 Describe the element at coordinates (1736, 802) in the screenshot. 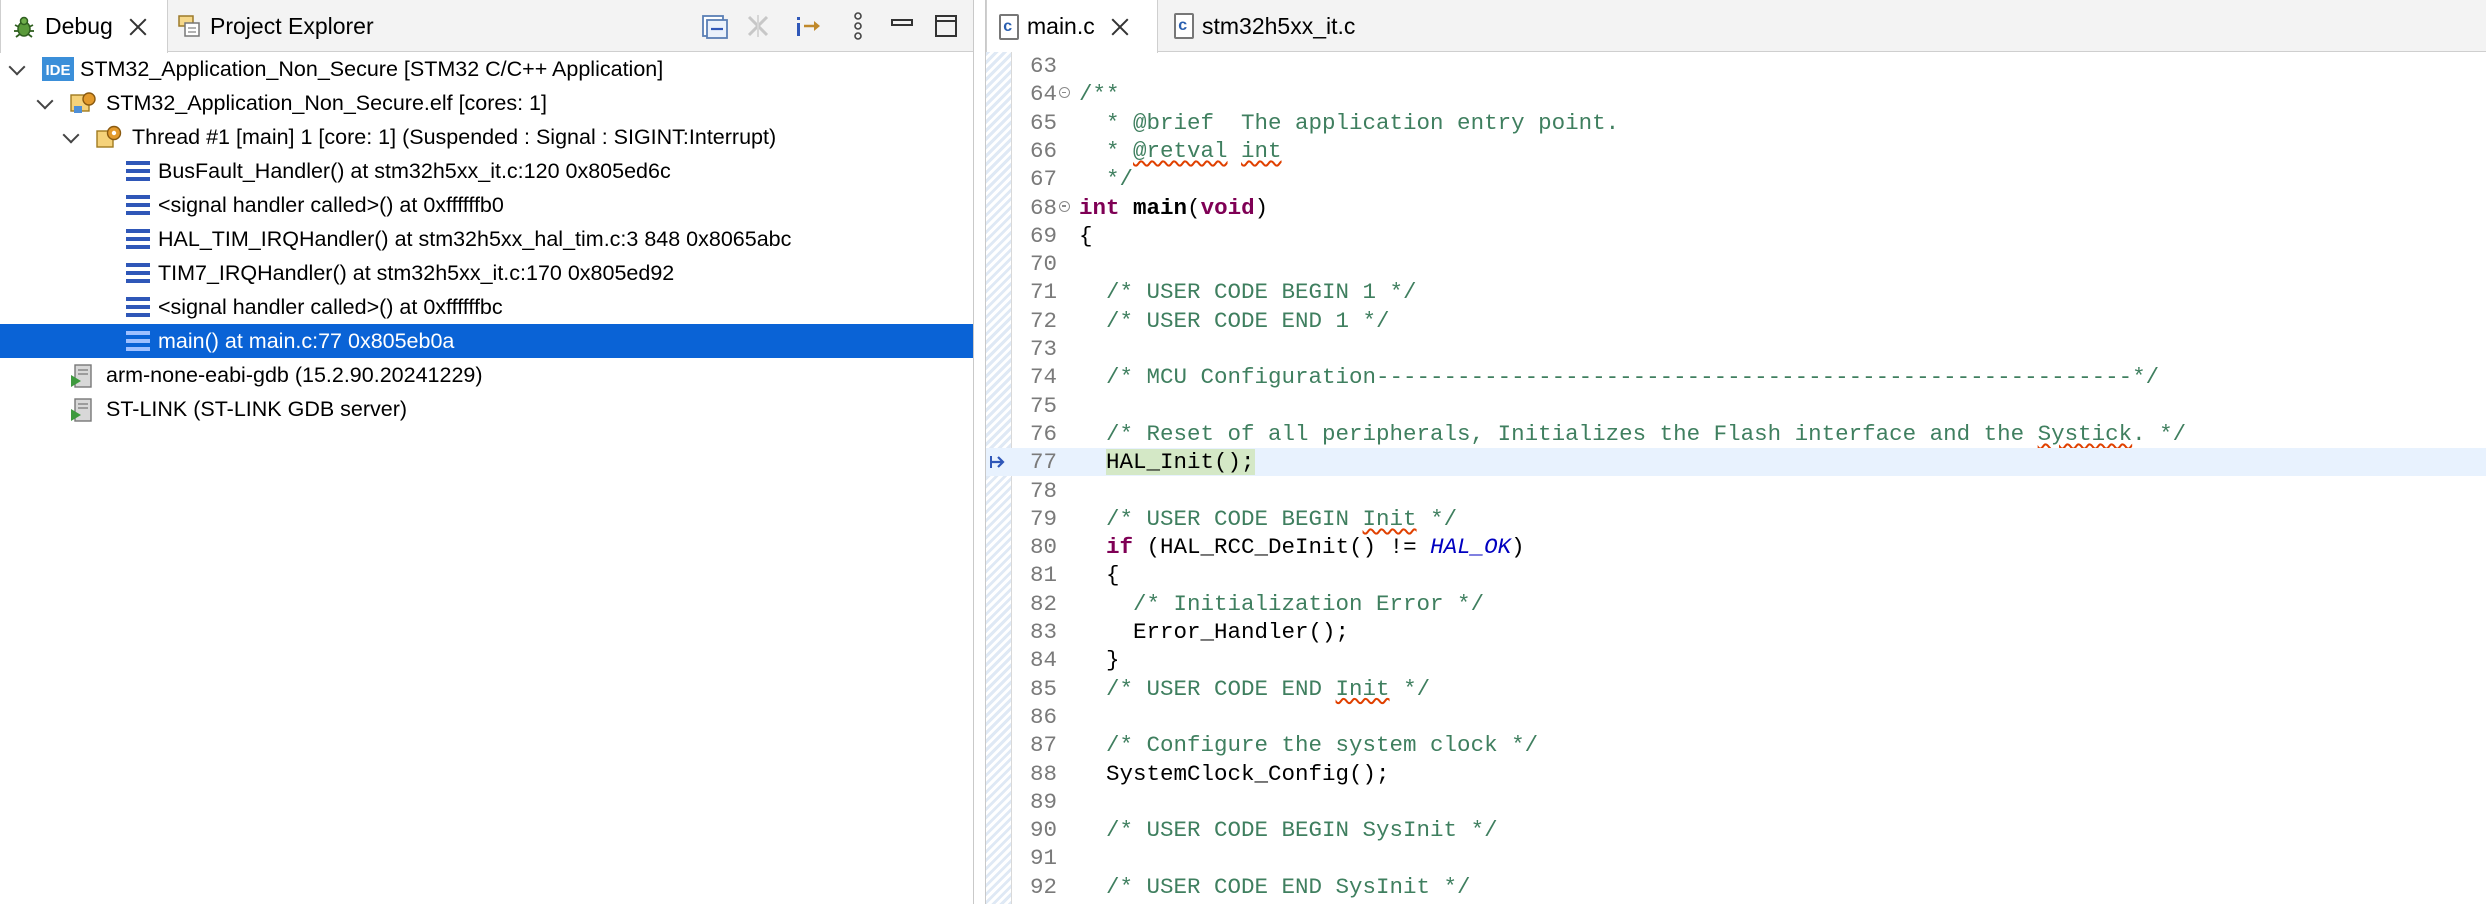

I see `code-line: 89` at that location.